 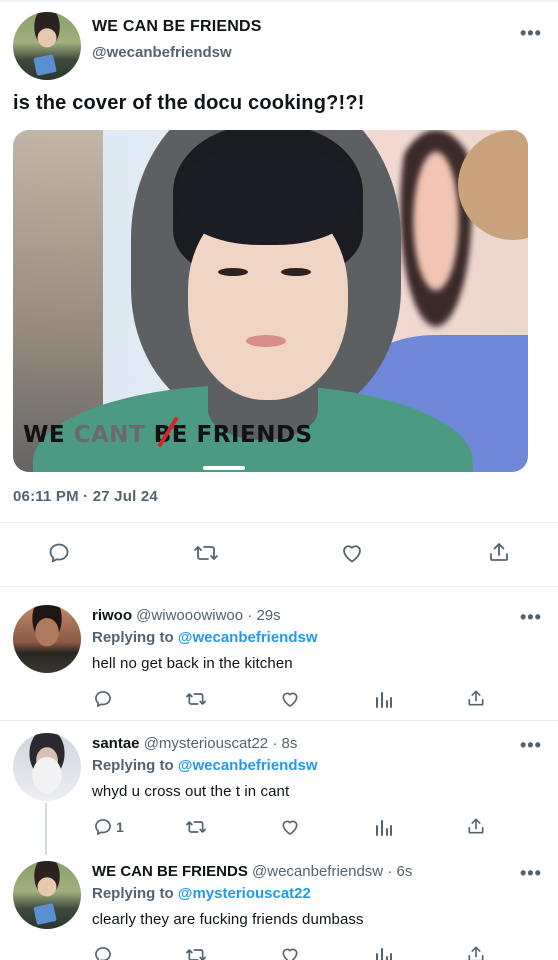 What do you see at coordinates (206, 743) in the screenshot?
I see `reply-handle: @mysteriouscat22` at bounding box center [206, 743].